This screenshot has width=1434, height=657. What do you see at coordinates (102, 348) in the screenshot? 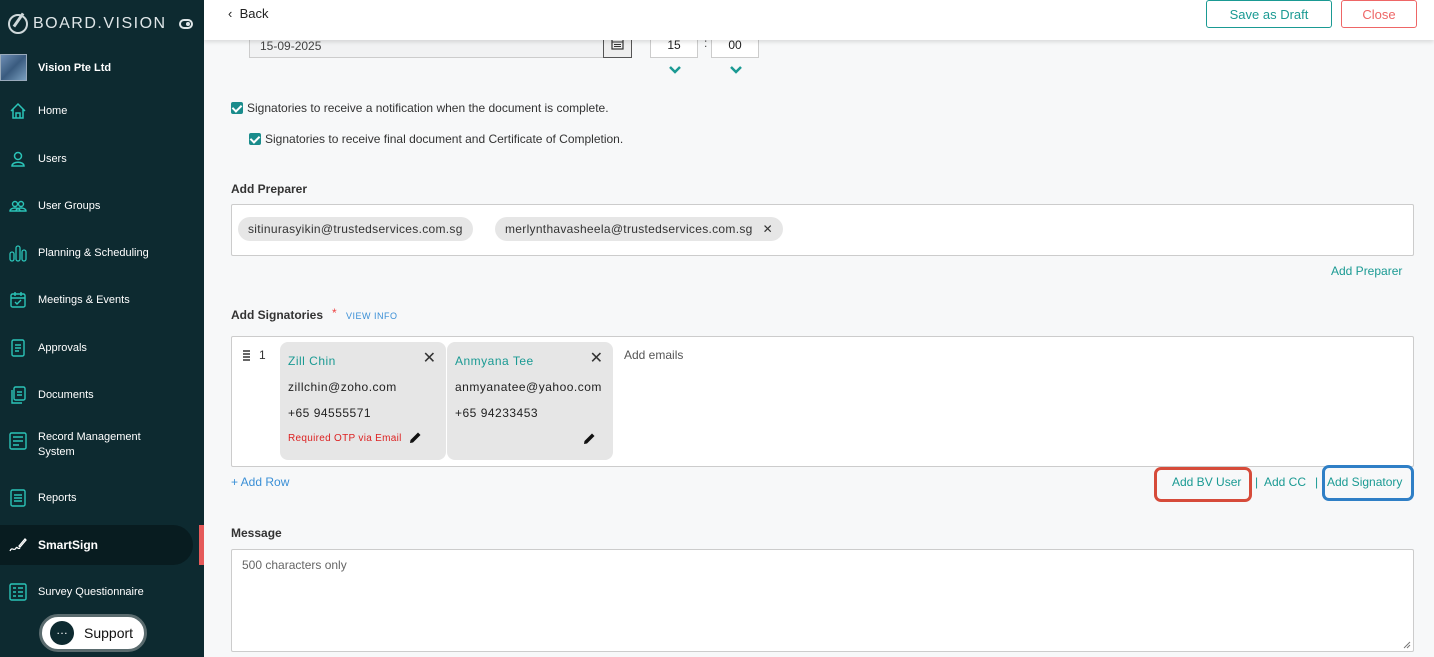
I see `sidebar-item-approvals: Approvals` at bounding box center [102, 348].